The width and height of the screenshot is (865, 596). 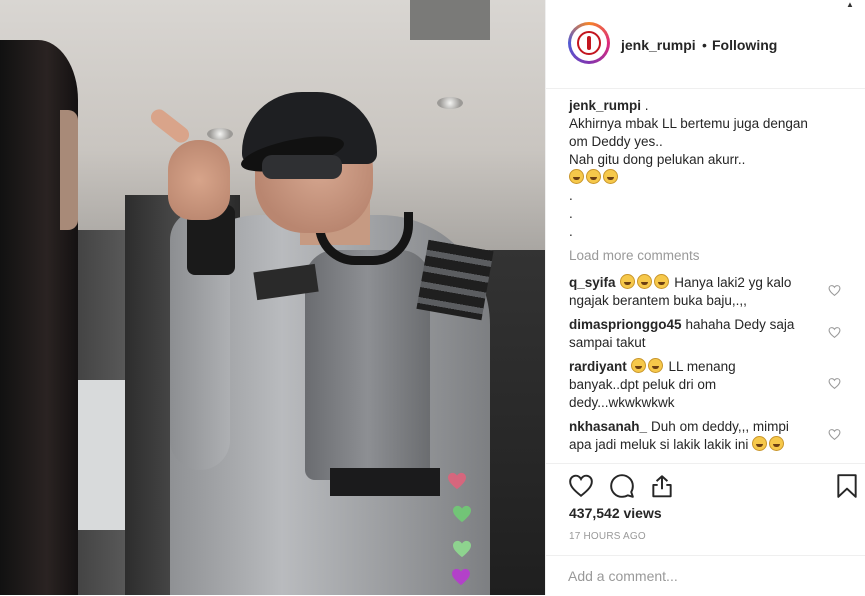 What do you see at coordinates (645, 105) in the screenshot?
I see `caption-suffix: .` at bounding box center [645, 105].